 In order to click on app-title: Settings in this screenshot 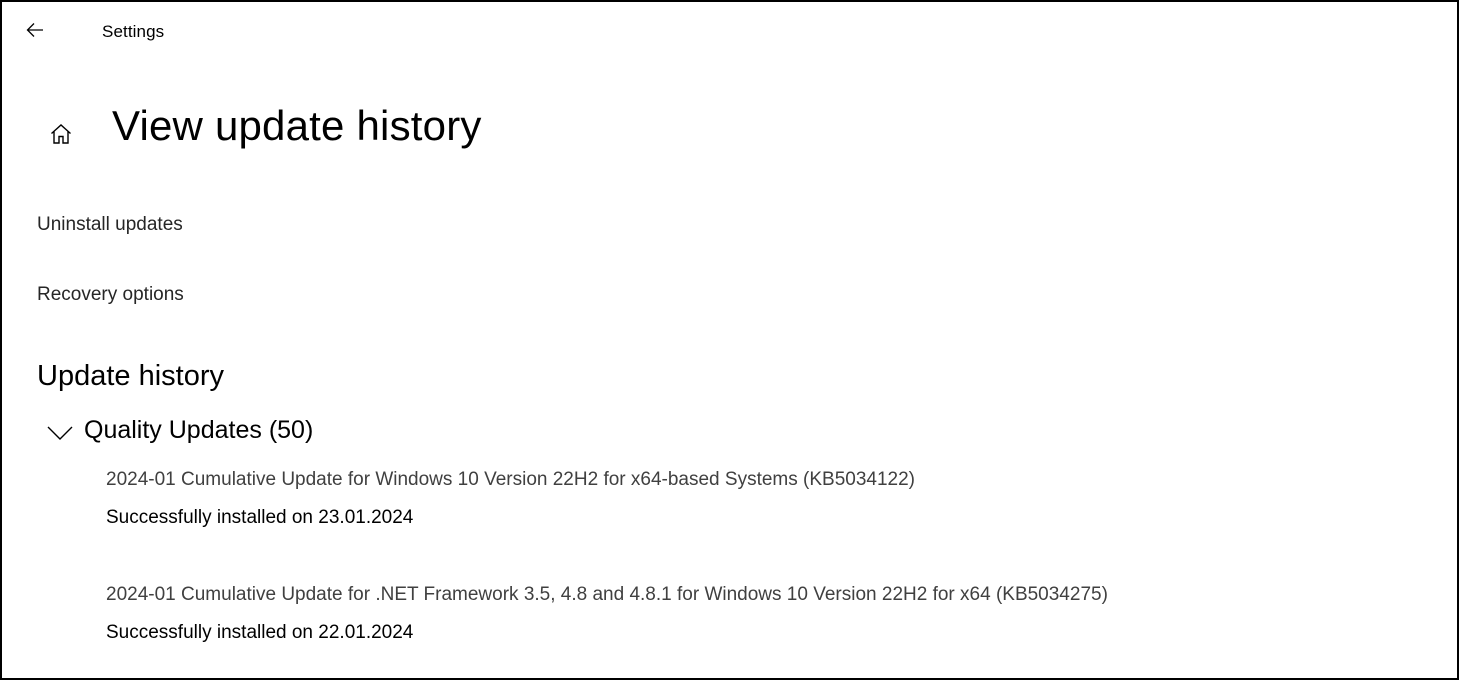, I will do `click(133, 31)`.